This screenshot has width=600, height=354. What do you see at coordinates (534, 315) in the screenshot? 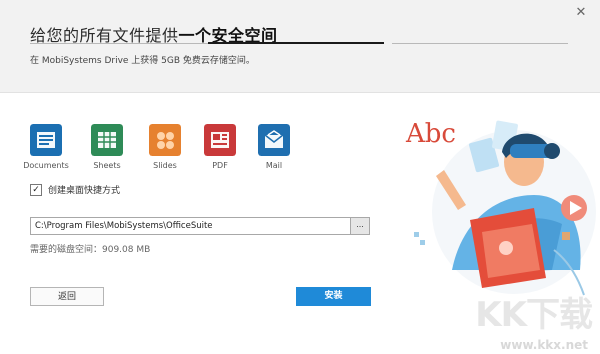
I see `watermark-logo: KK下载` at bounding box center [534, 315].